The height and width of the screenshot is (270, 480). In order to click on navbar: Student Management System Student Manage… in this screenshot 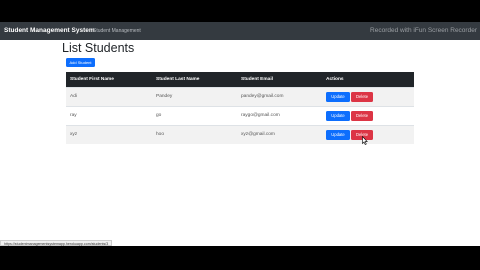, I will do `click(240, 31)`.